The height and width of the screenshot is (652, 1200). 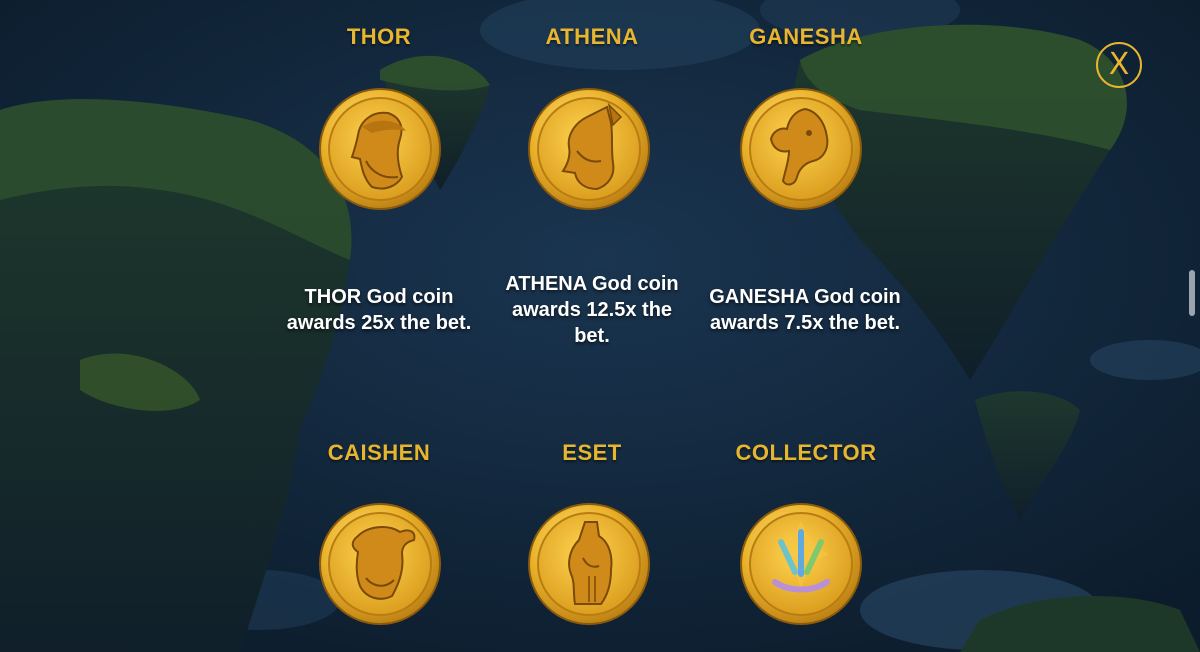 What do you see at coordinates (379, 310) in the screenshot?
I see `symbol-description-thor: THOR God coin awards 25x the bet.` at bounding box center [379, 310].